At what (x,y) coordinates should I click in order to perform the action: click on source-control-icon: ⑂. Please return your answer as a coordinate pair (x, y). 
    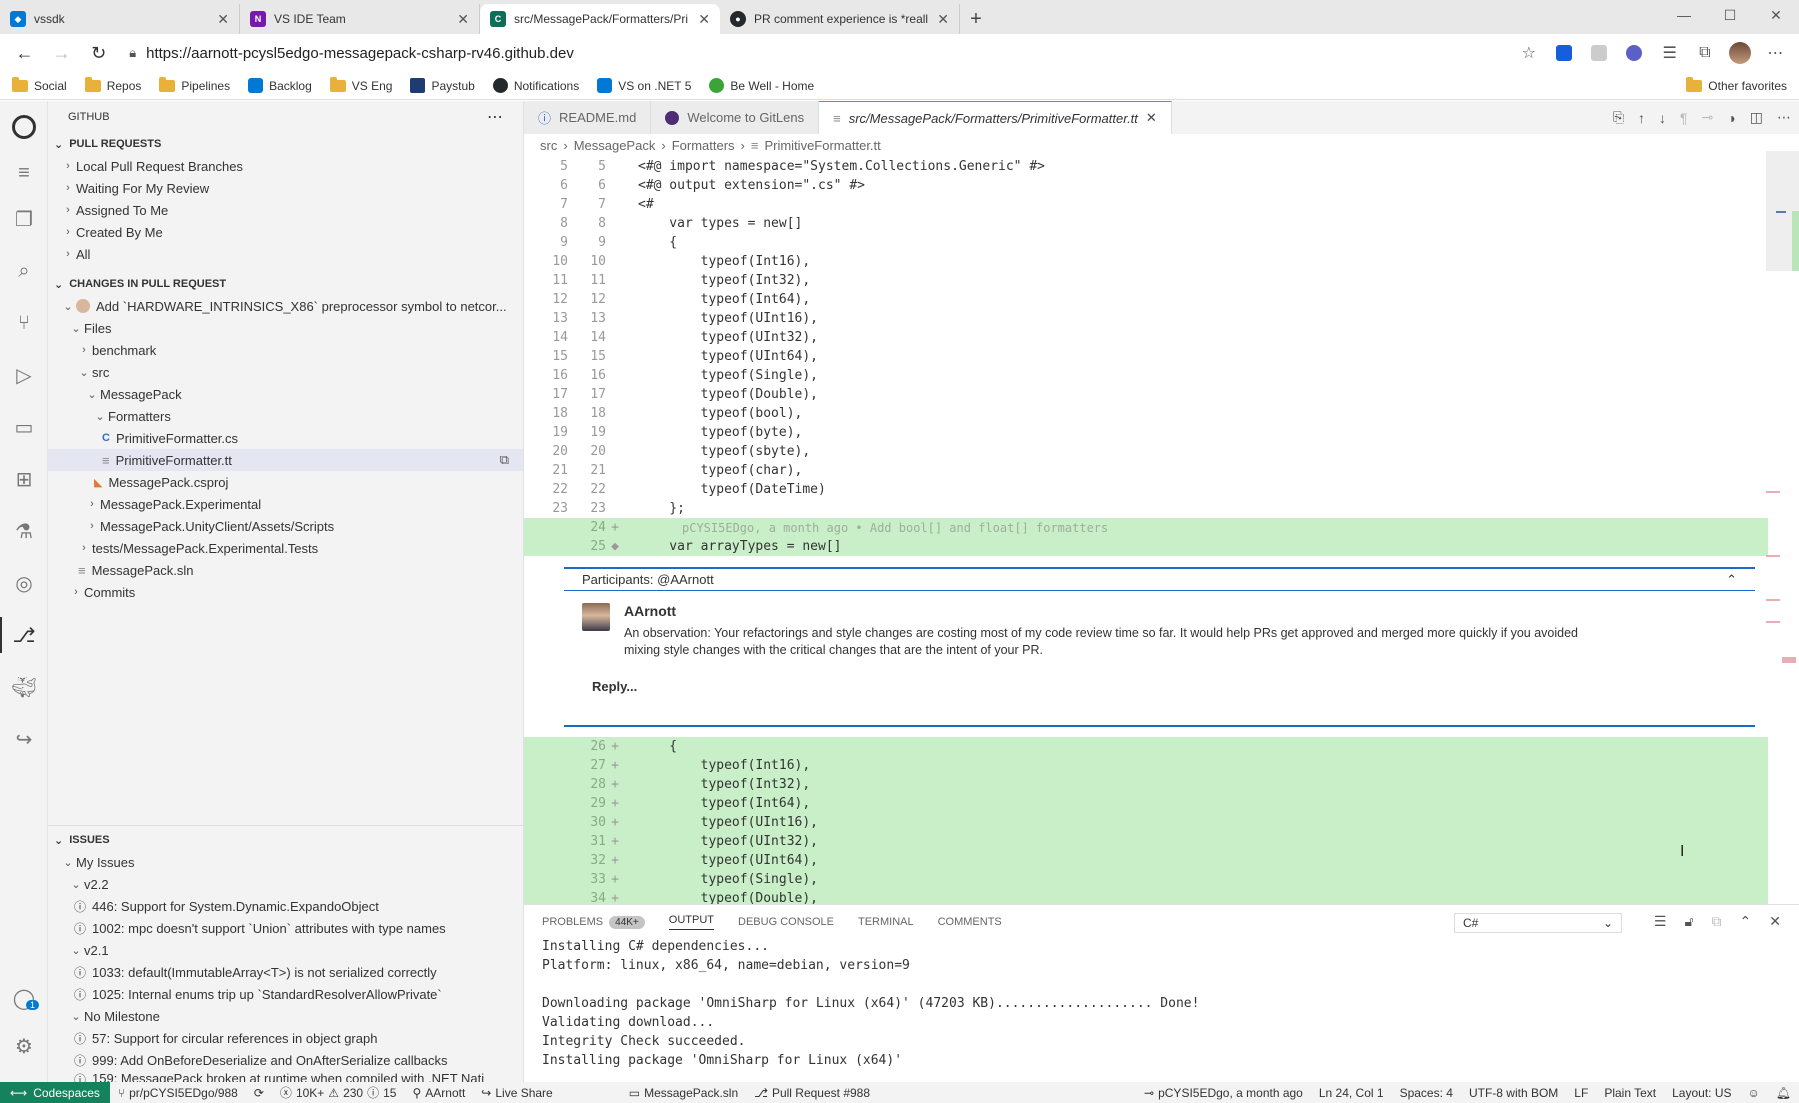
    Looking at the image, I should click on (24, 323).